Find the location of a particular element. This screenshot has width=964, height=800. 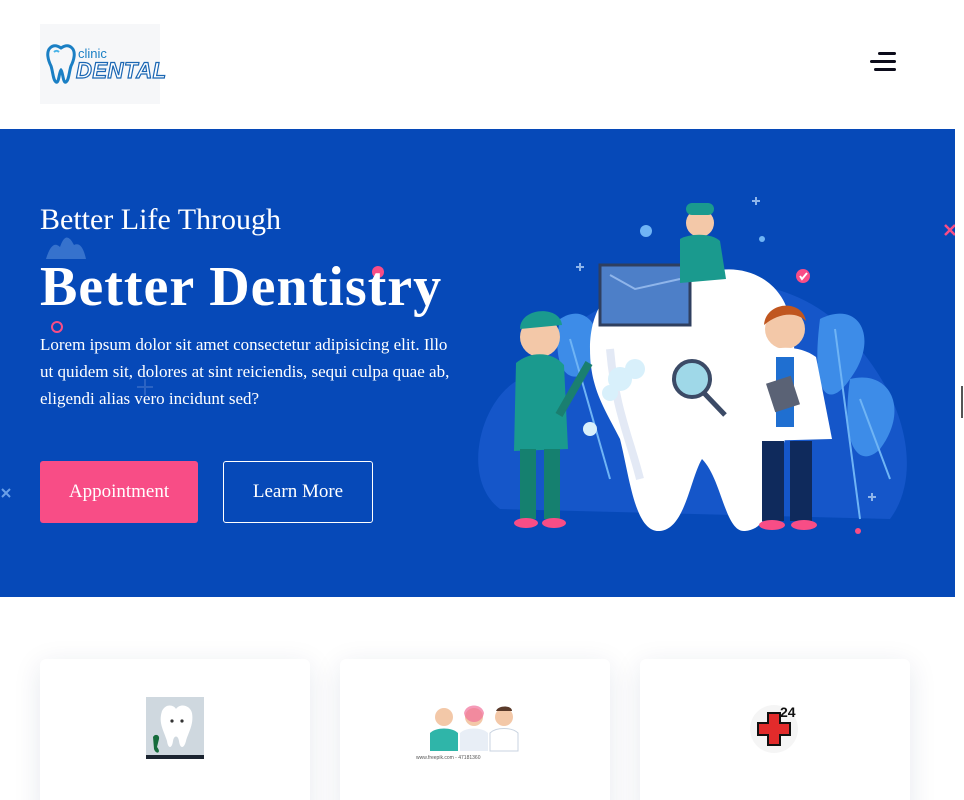

doctors-team-icon: www.freepik.com - 47181360 is located at coordinates (475, 729).